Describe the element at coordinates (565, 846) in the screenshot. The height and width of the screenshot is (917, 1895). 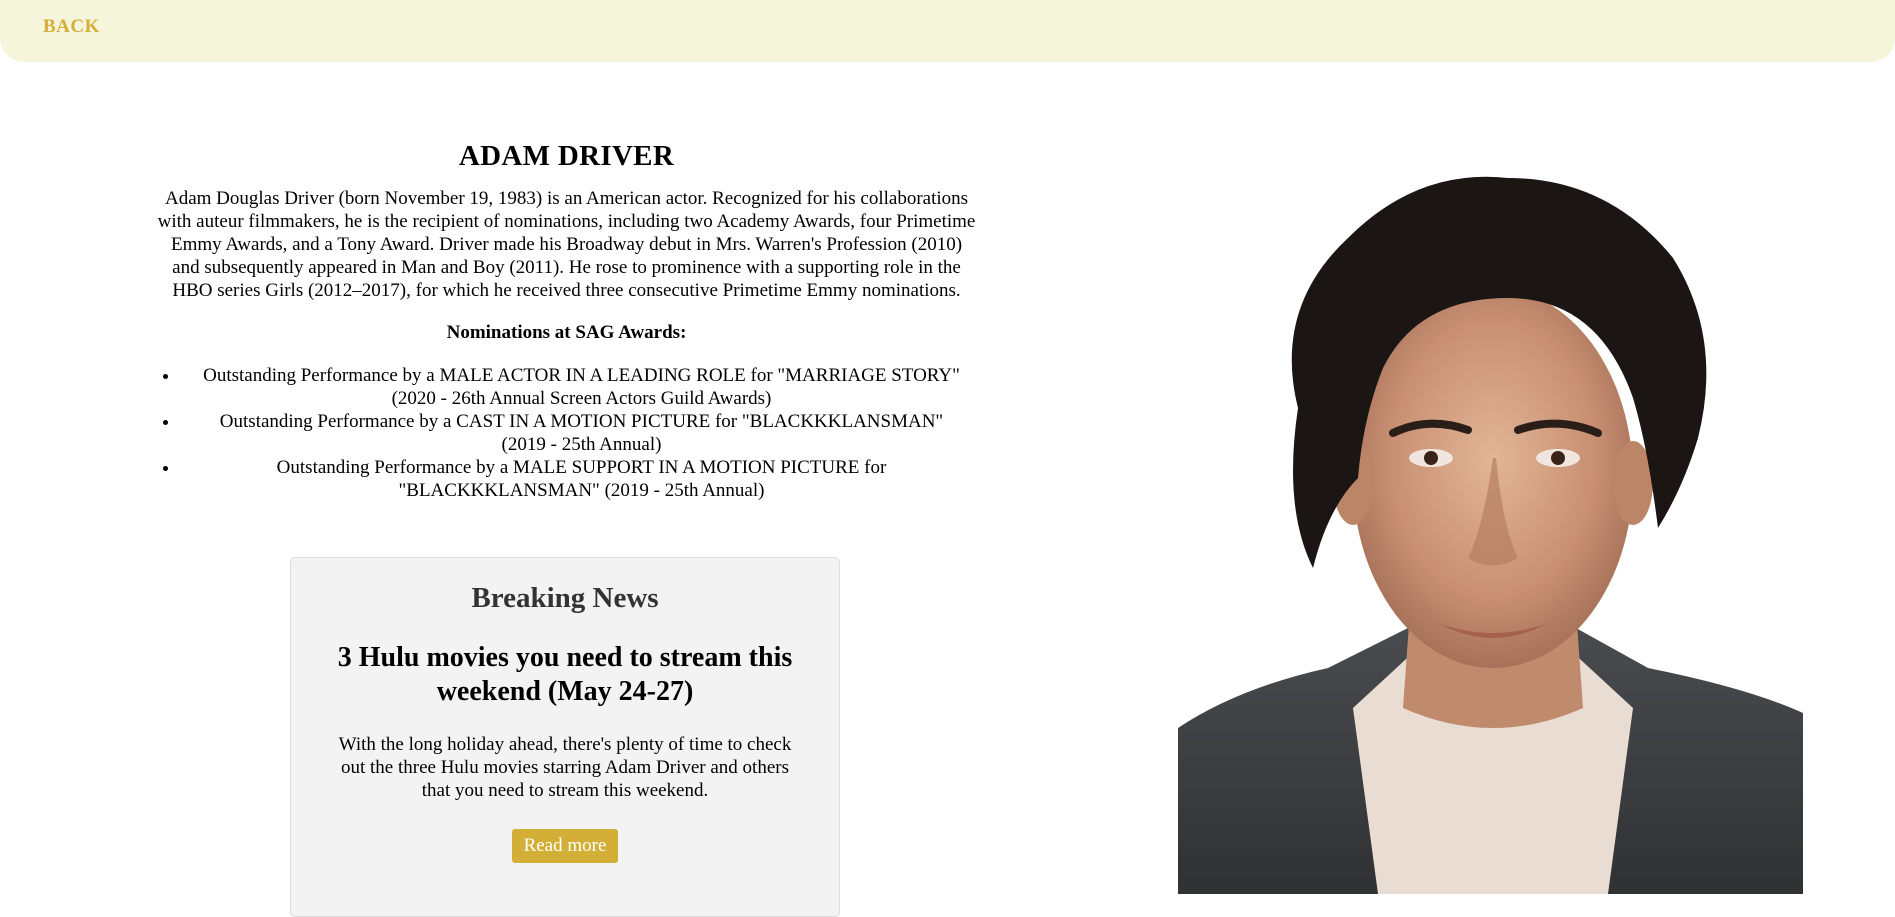
I see `read-more-button: Read more` at that location.